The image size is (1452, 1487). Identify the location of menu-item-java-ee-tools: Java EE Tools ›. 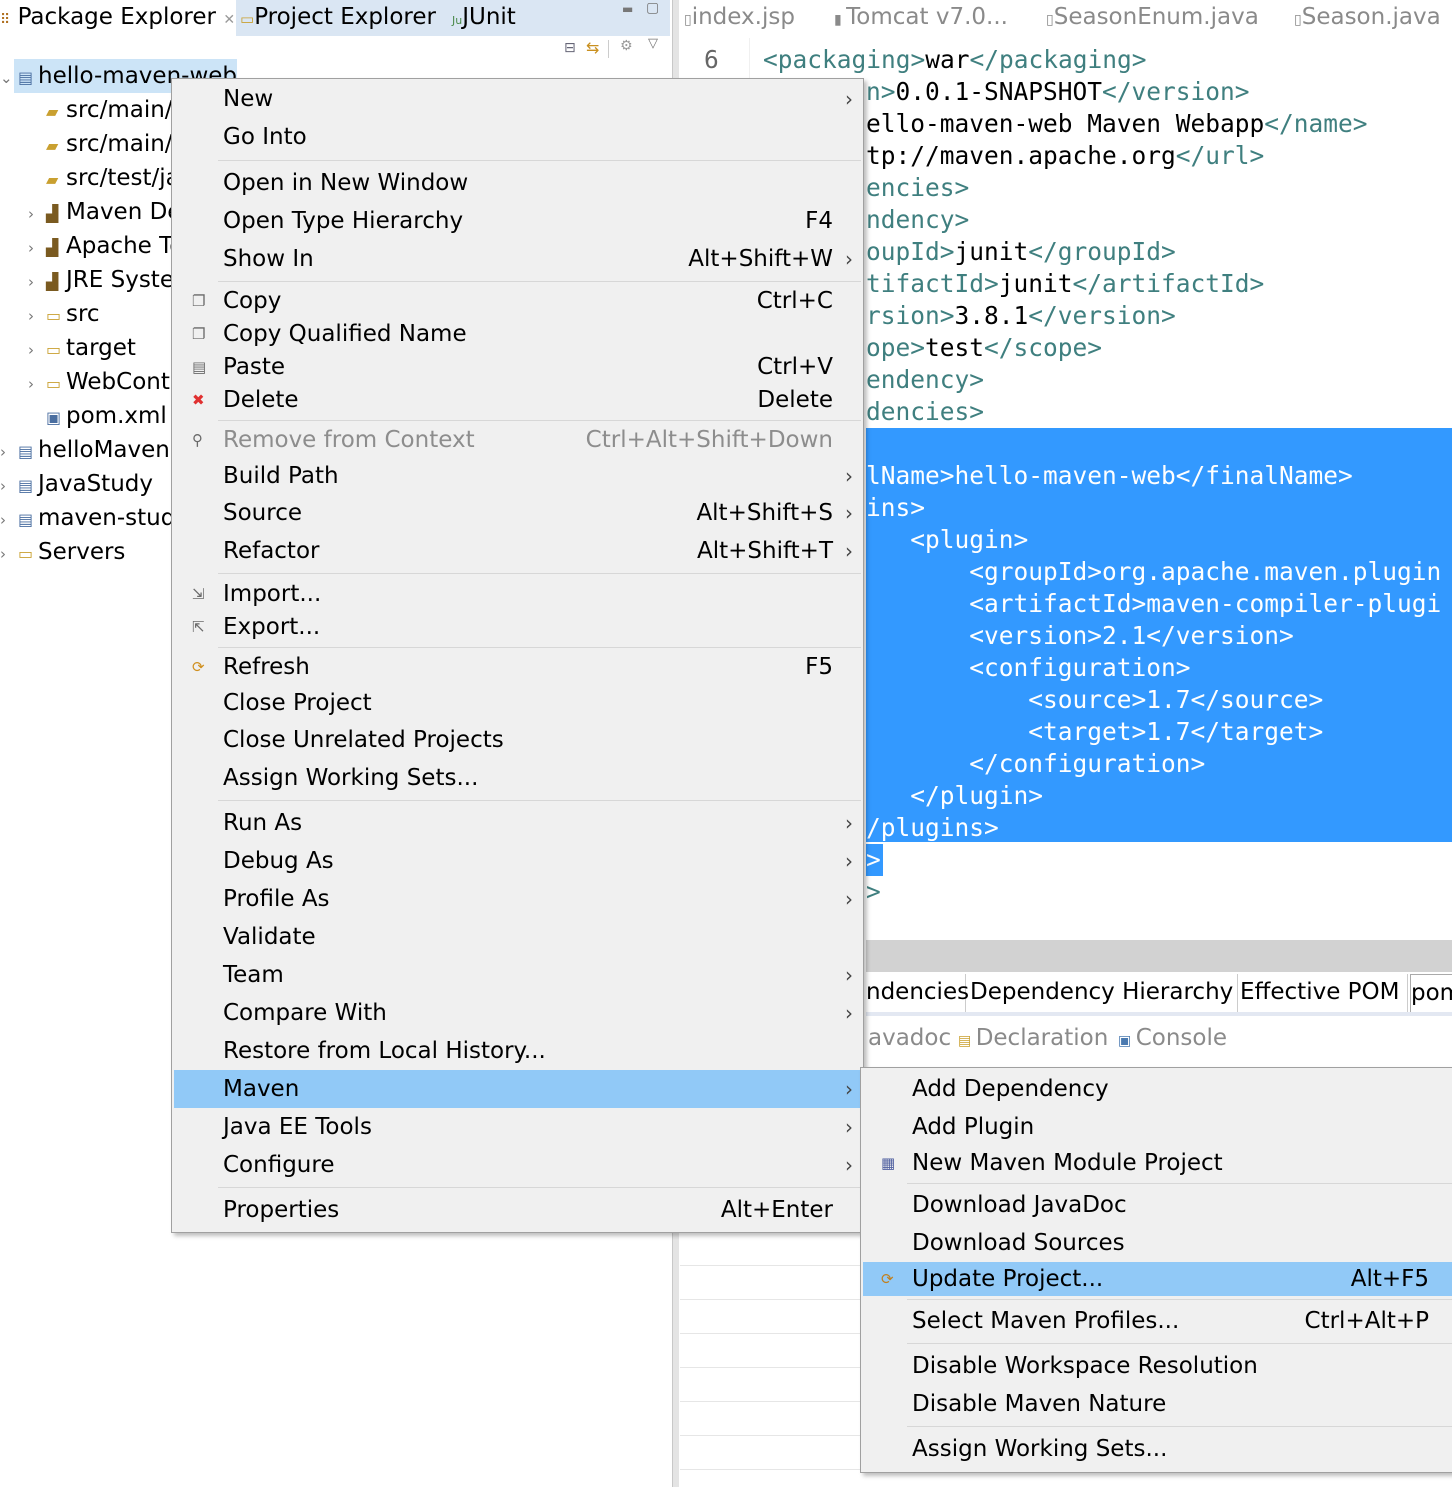
(517, 1127).